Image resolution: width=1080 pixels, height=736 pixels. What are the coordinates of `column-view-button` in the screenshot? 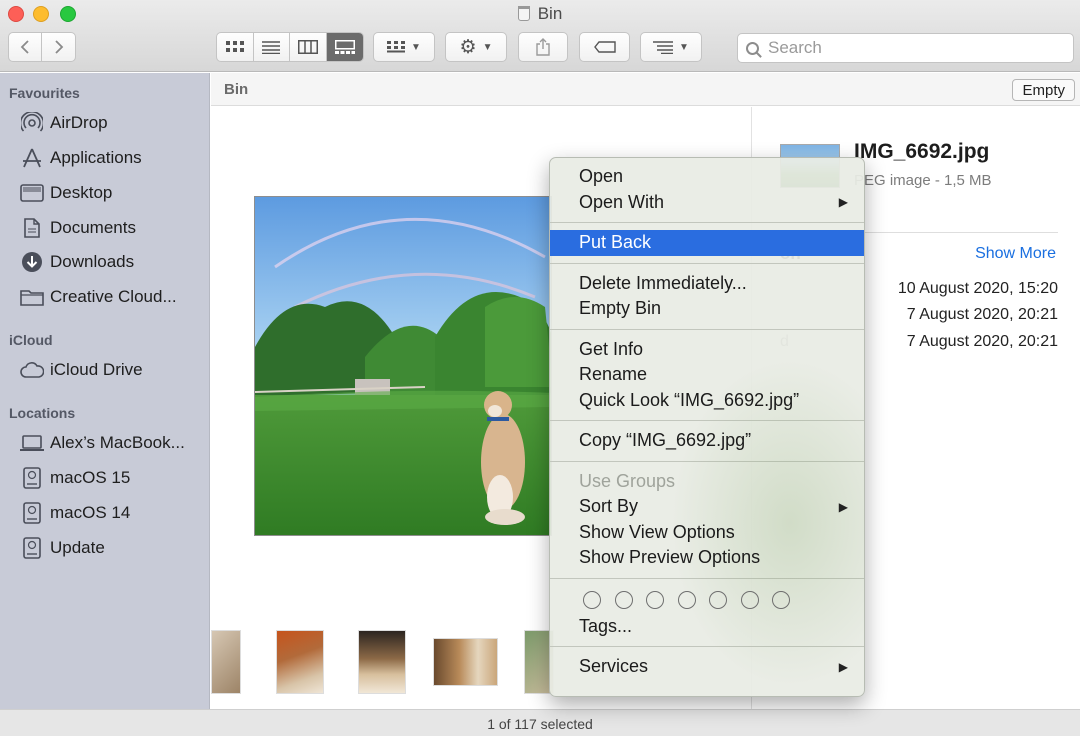 It's located at (308, 47).